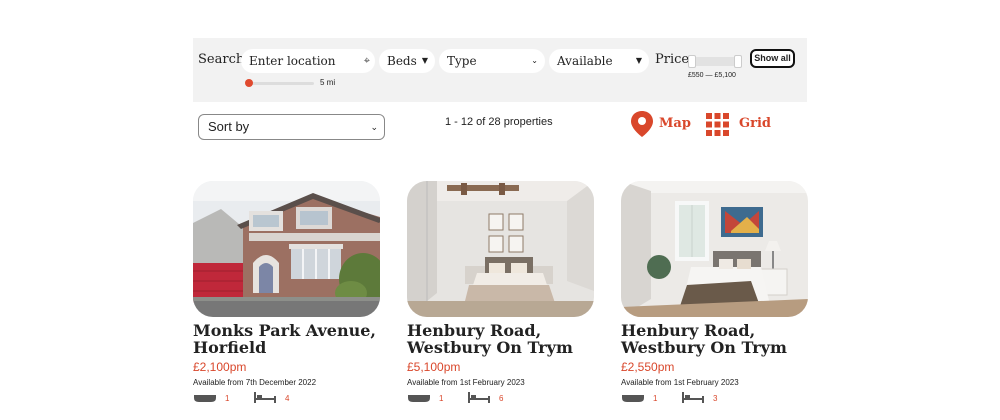  I want to click on property-title: Monks Park Avenue, Horfield, so click(286, 339).